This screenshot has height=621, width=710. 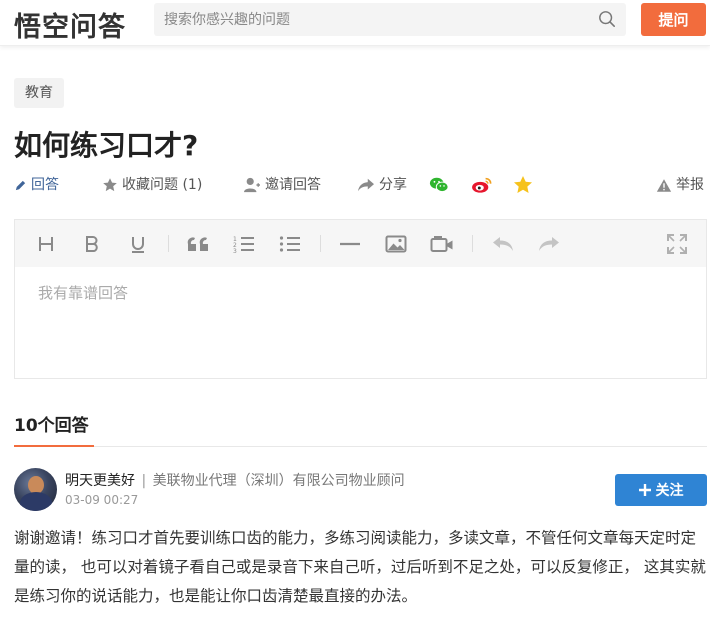 I want to click on invite-label: 邀请回答, so click(x=293, y=185).